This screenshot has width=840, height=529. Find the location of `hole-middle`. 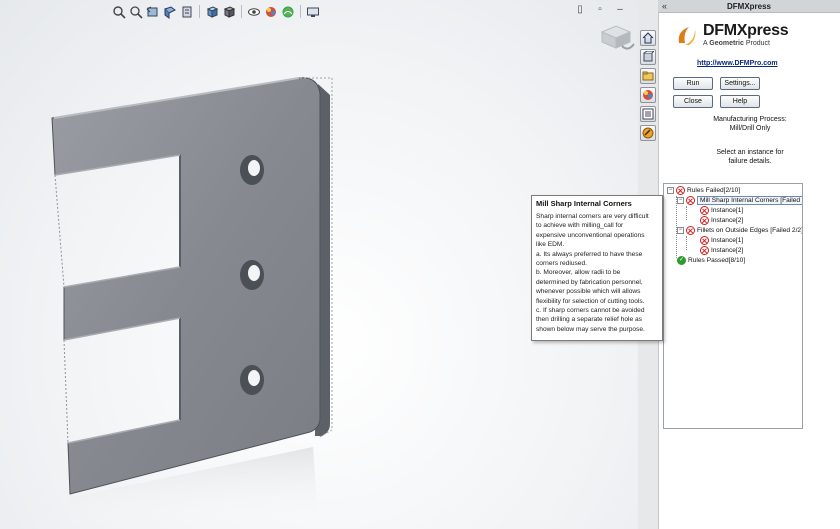

hole-middle is located at coordinates (252, 275).